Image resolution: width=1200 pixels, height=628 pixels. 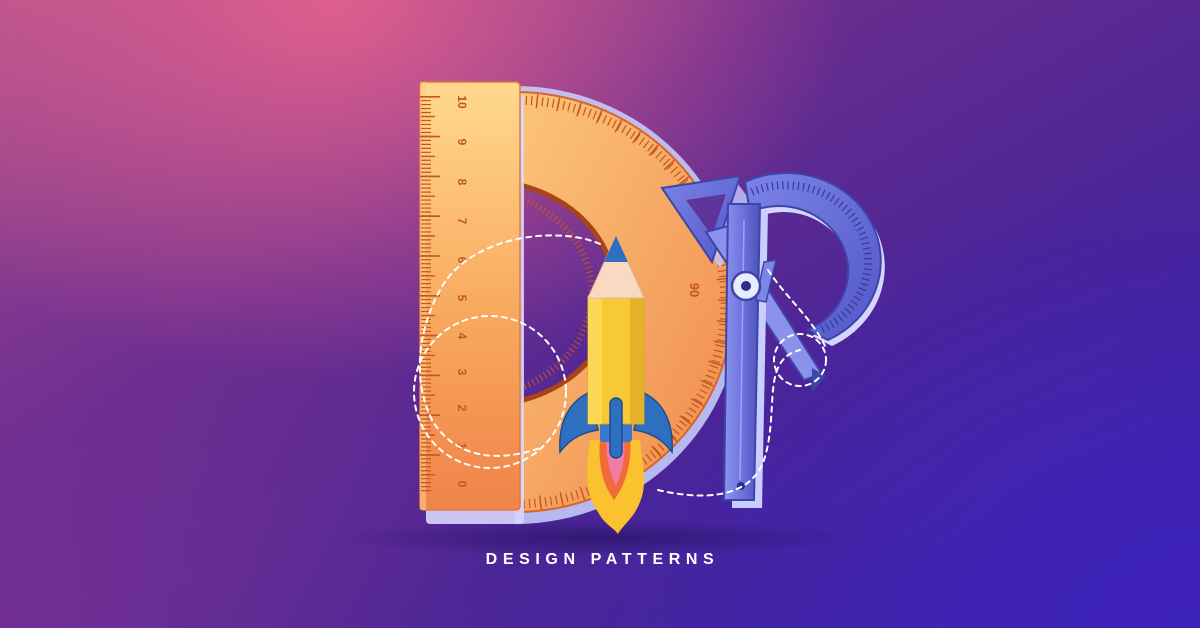 What do you see at coordinates (462, 221) in the screenshot?
I see `ruler-number: 7` at bounding box center [462, 221].